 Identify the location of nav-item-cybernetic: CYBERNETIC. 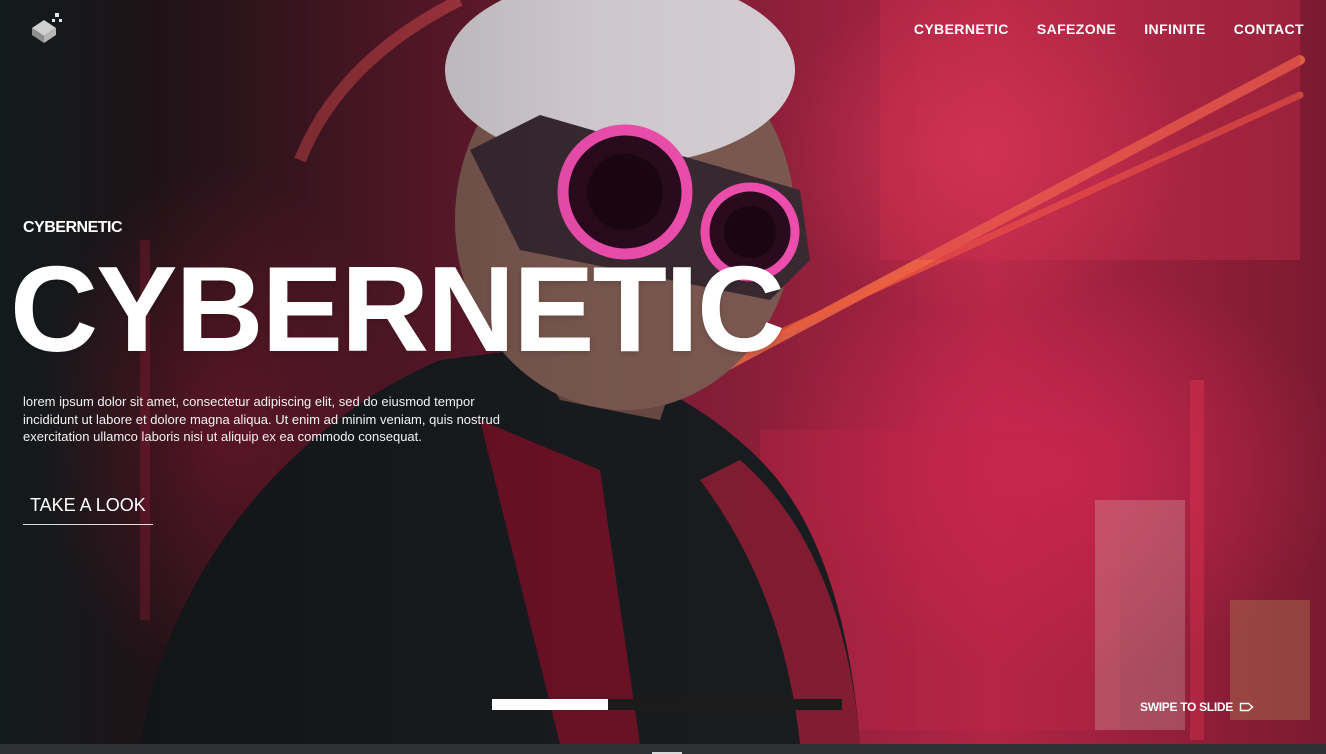
(961, 29).